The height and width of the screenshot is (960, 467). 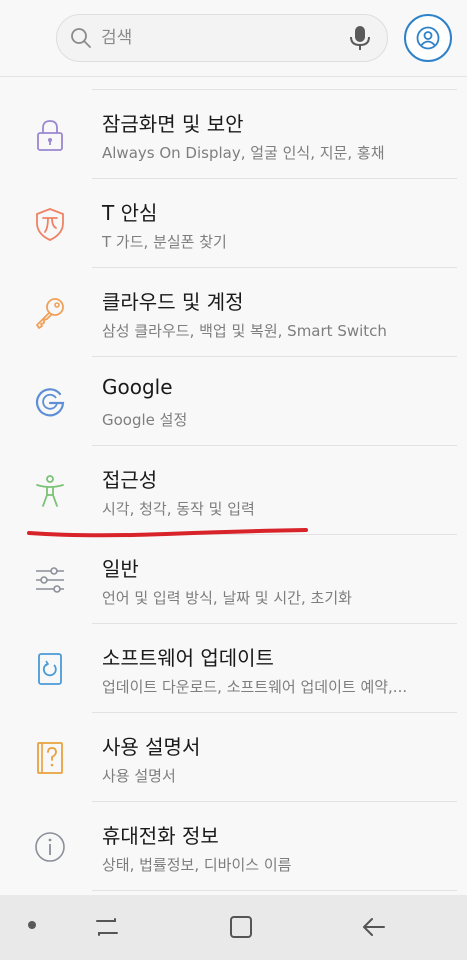 I want to click on item-subtitle: Google 설정, so click(x=145, y=420).